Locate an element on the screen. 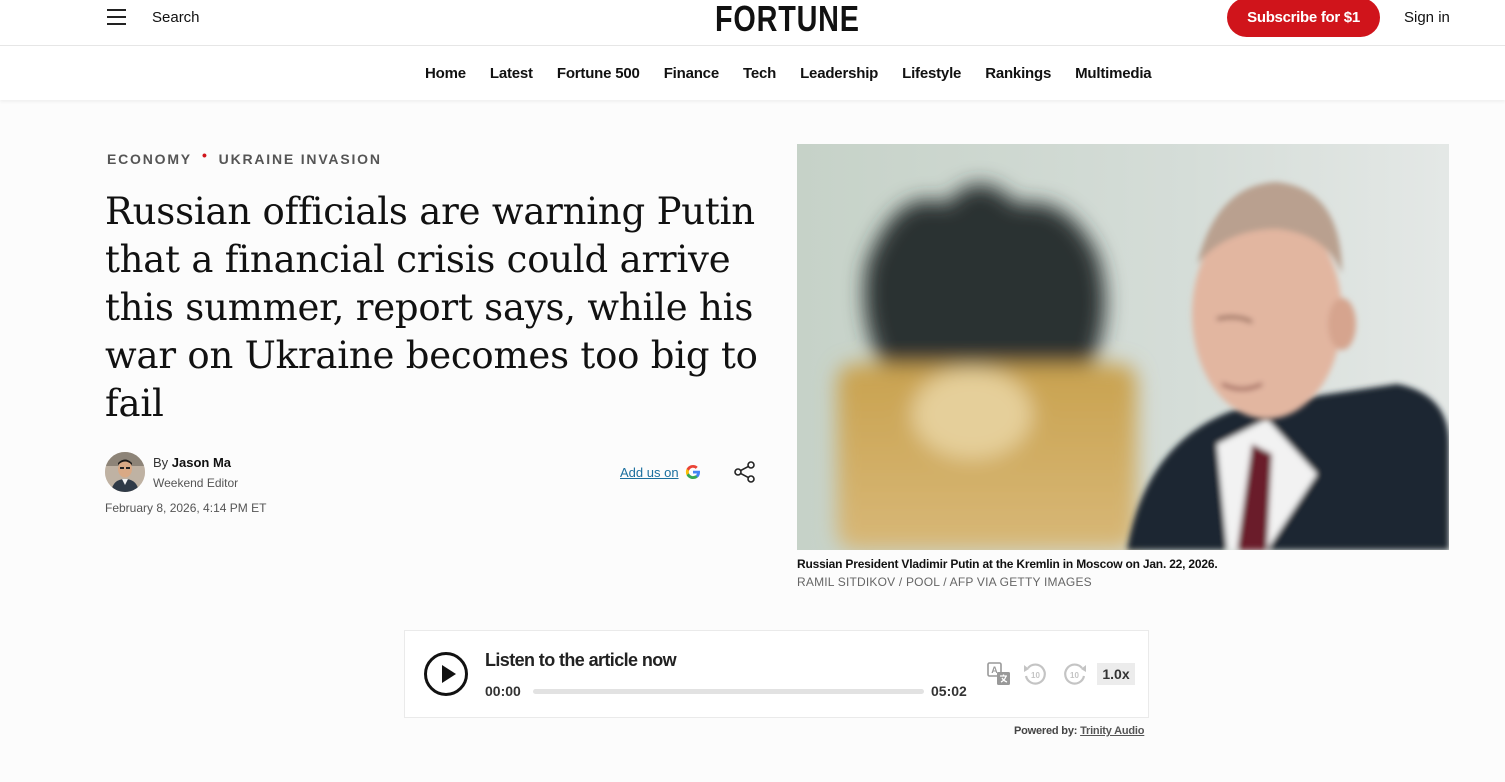 This screenshot has width=1505, height=782. top-bar: Search FORTUNE Subscribe for $1 Sign in is located at coordinates (752, 23).